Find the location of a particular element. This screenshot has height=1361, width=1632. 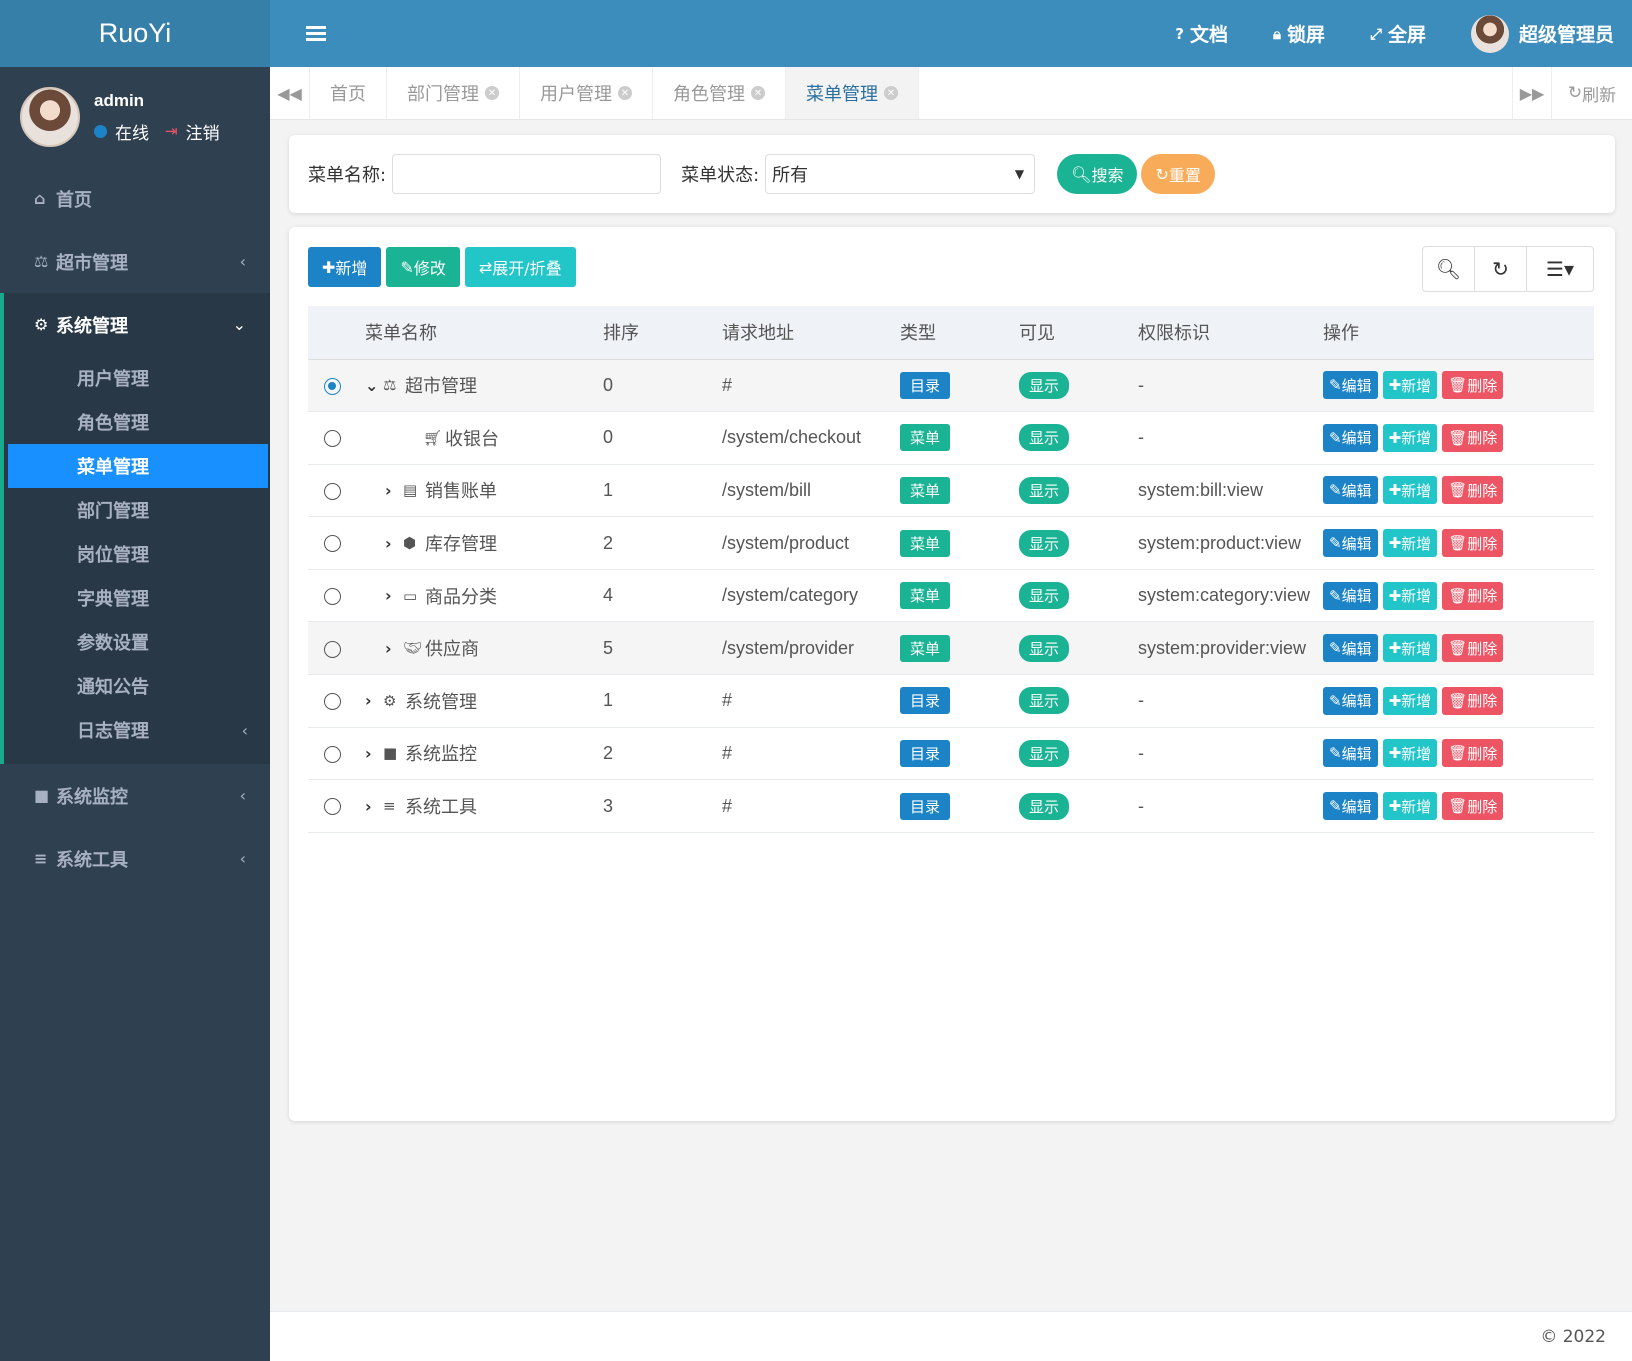

sidebar-subitem-menus: 菜单管理 is located at coordinates (138, 466).